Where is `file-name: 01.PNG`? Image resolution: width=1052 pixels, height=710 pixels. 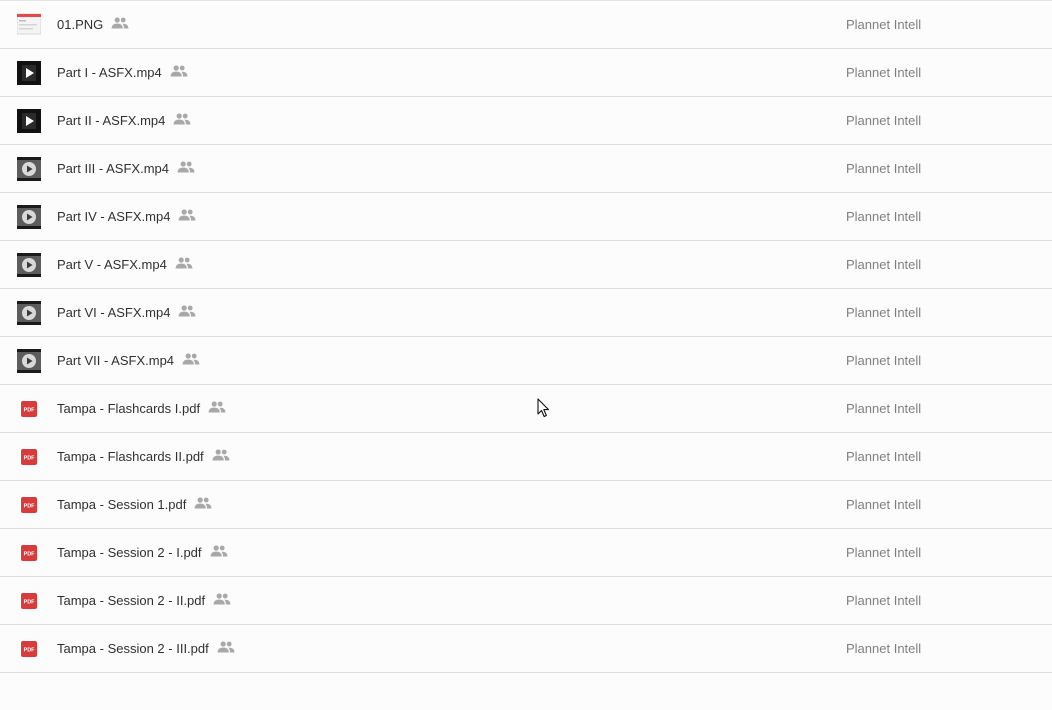
file-name: 01.PNG is located at coordinates (80, 24).